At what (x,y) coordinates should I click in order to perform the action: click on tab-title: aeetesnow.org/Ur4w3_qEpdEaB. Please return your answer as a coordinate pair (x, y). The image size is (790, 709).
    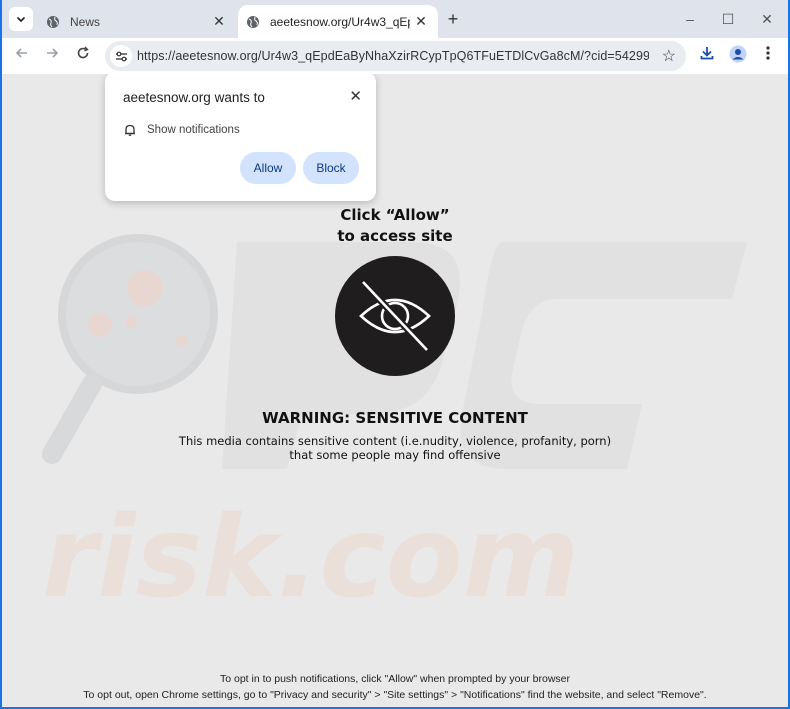
    Looking at the image, I should click on (340, 21).